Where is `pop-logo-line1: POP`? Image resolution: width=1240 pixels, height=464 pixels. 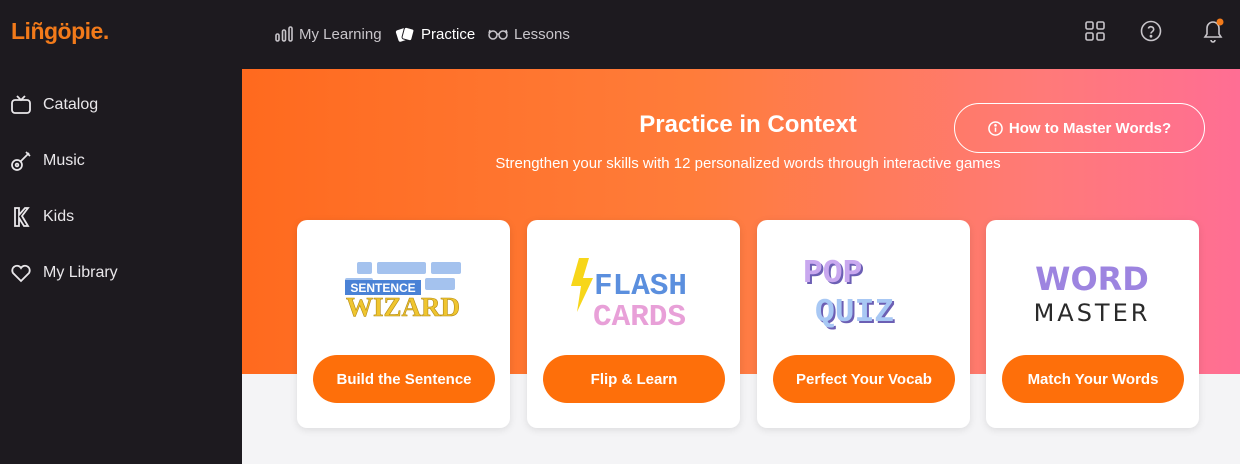
pop-logo-line1: POP is located at coordinates (832, 273).